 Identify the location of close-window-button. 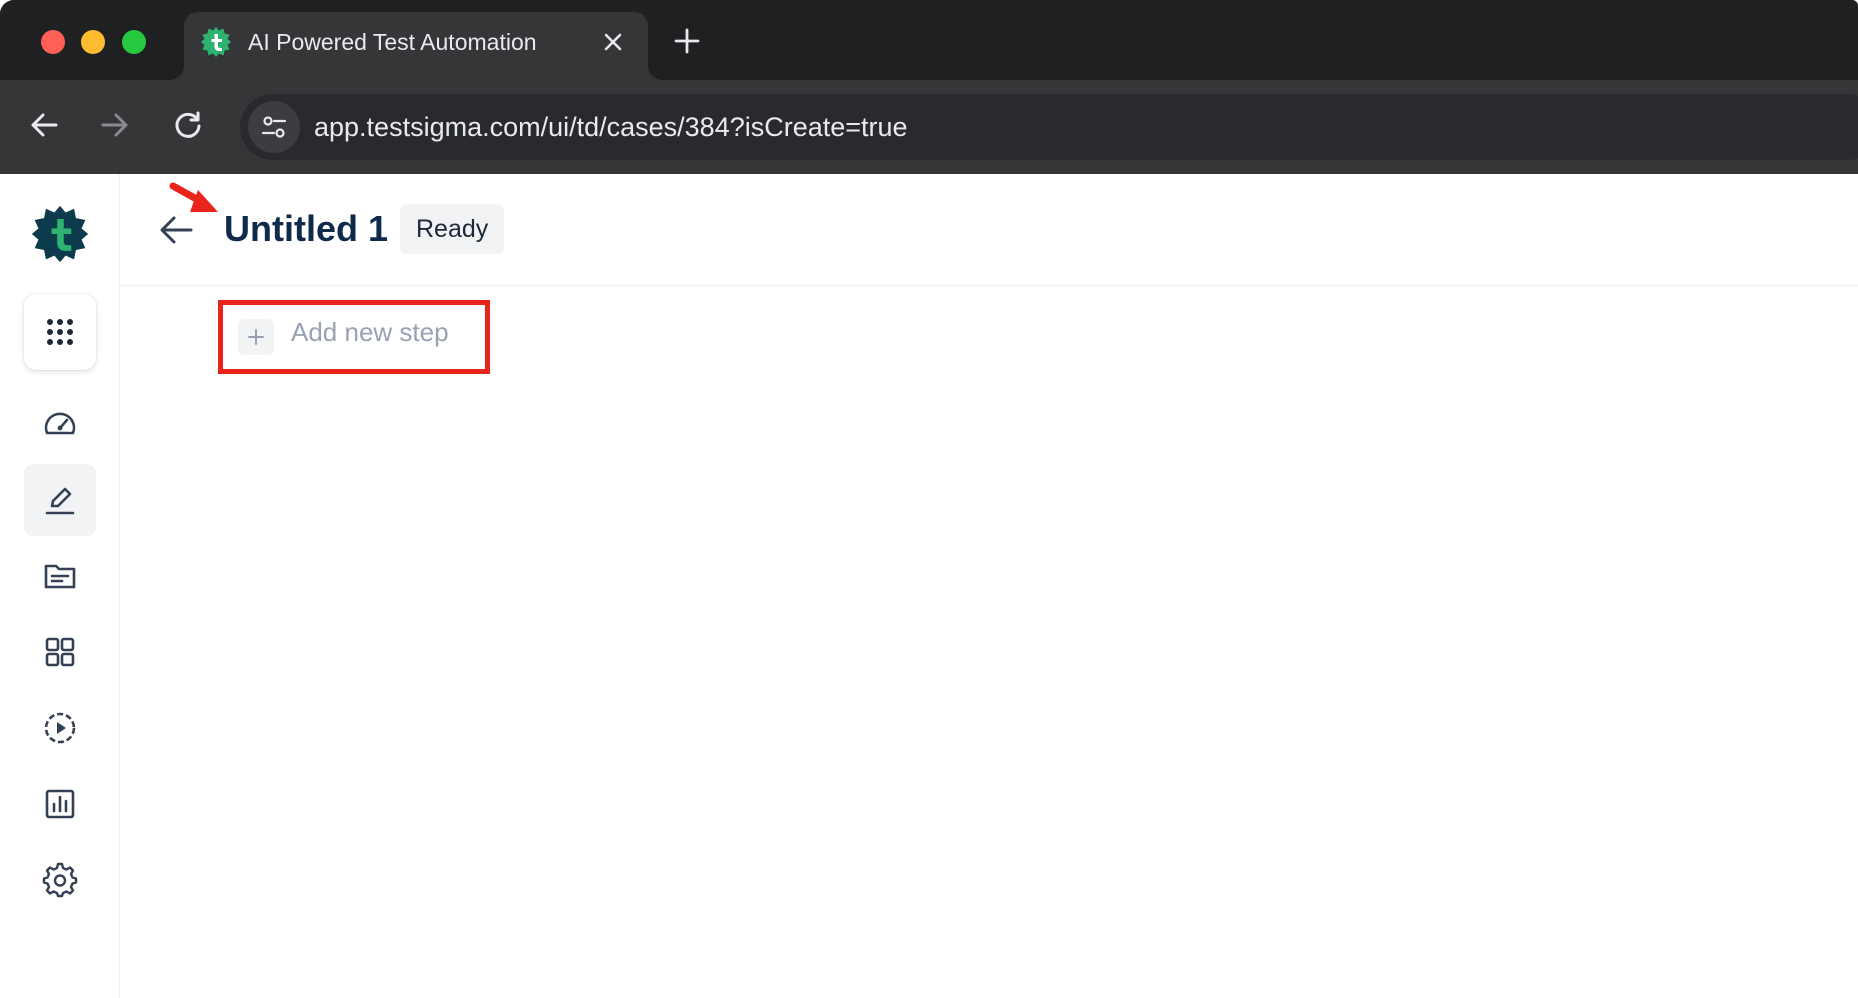
(53, 42).